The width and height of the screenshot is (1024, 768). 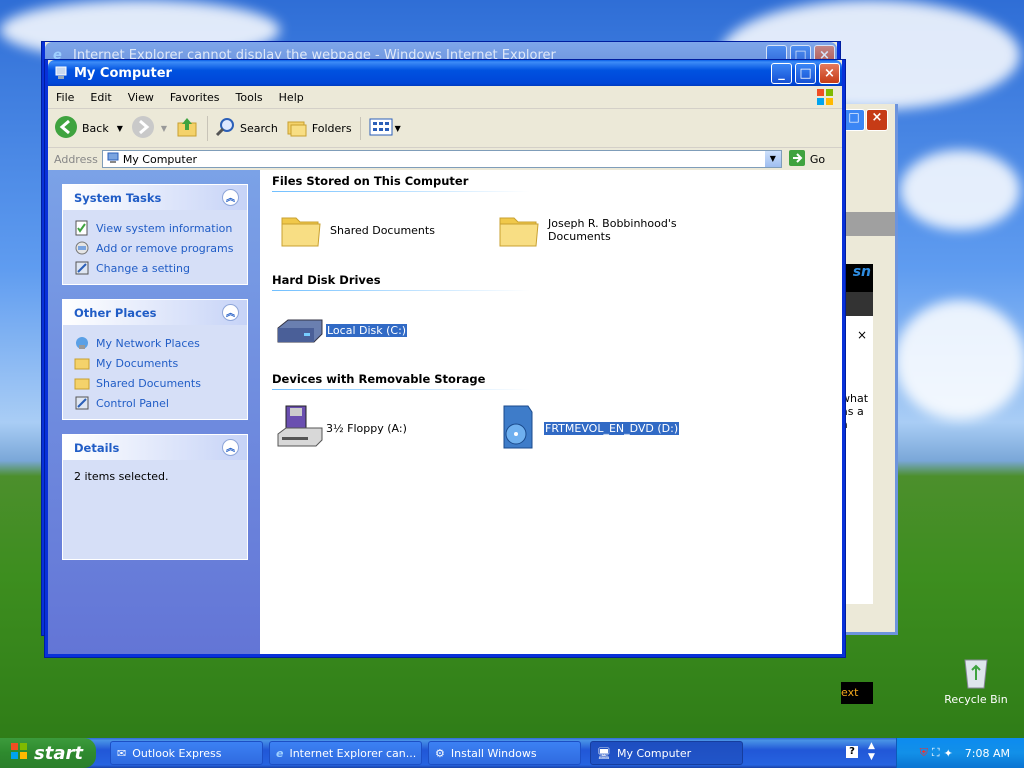 I want to click on help-icon: ?, so click(x=852, y=752).